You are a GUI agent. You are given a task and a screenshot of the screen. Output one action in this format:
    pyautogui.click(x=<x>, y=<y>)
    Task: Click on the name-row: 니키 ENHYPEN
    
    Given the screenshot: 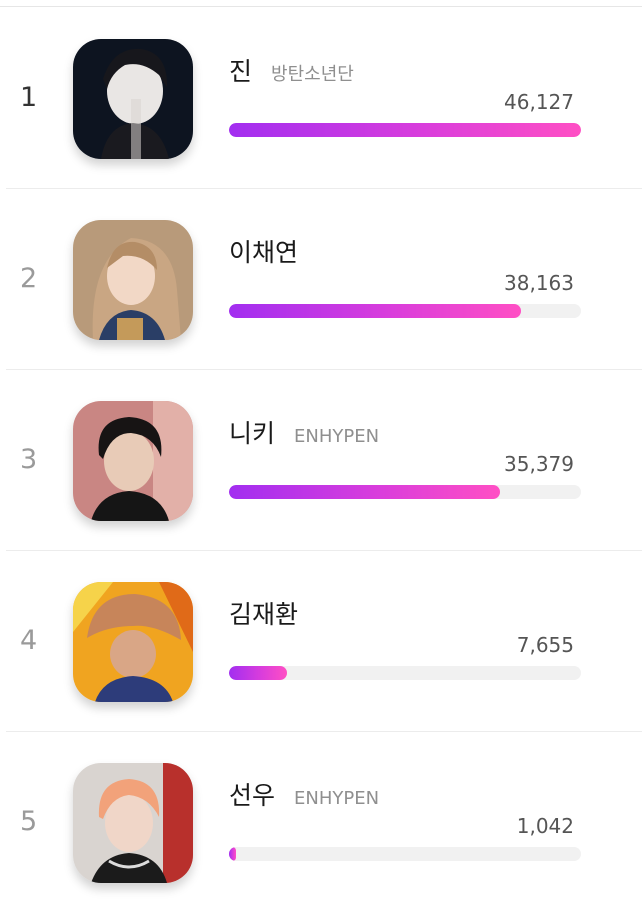 What is the action you would take?
    pyautogui.click(x=304, y=432)
    